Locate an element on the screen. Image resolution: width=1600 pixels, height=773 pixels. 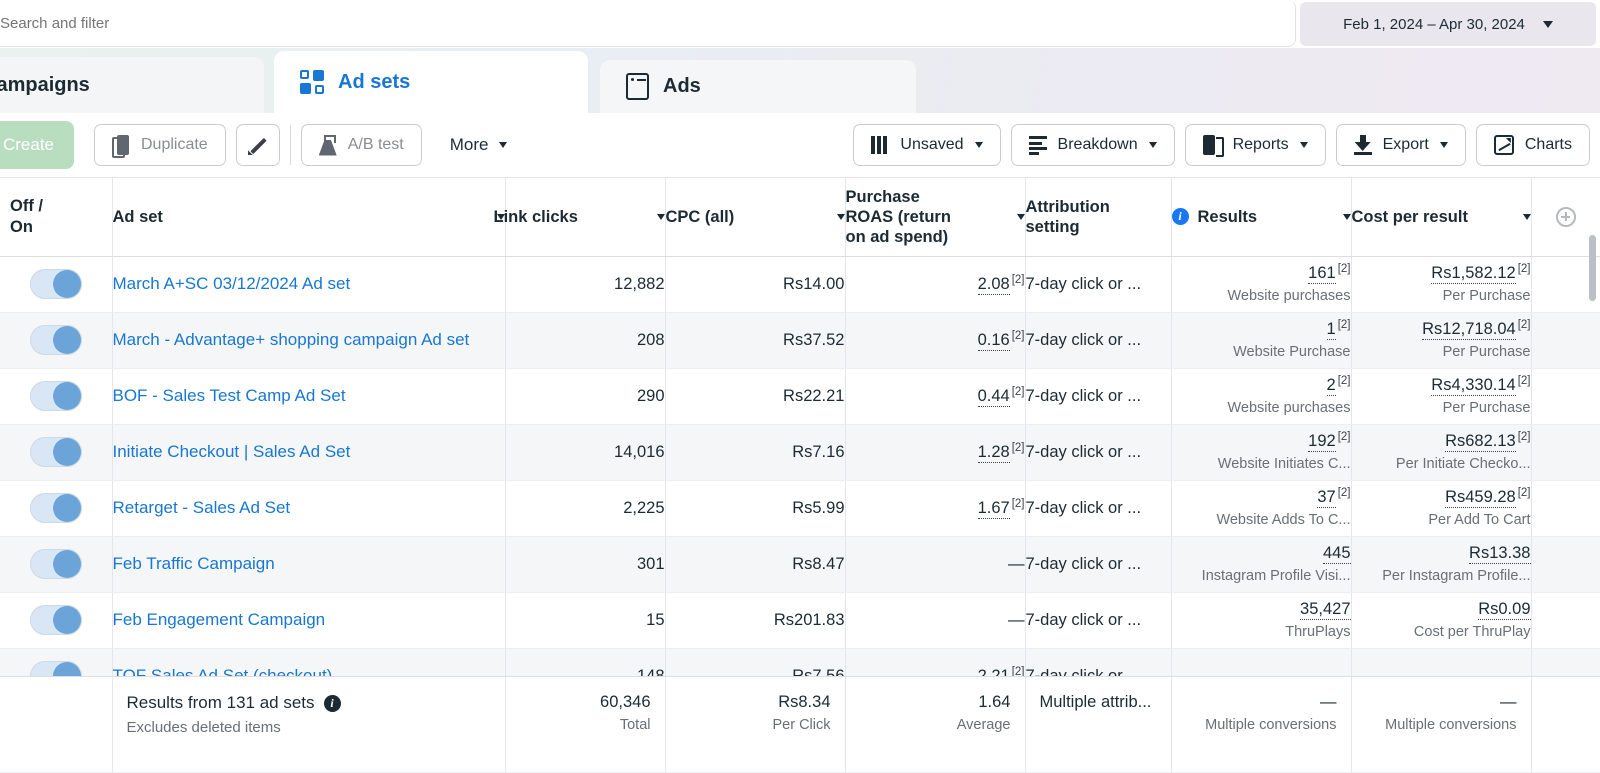
export-button: Export is located at coordinates (1401, 145).